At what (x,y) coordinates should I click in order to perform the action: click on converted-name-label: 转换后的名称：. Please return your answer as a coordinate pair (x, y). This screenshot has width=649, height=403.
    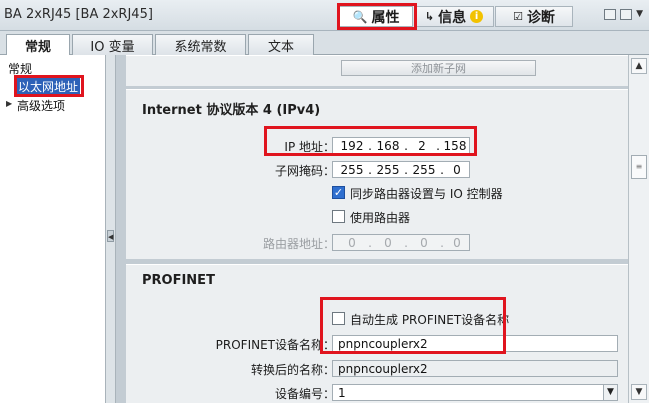
    Looking at the image, I should click on (292, 370).